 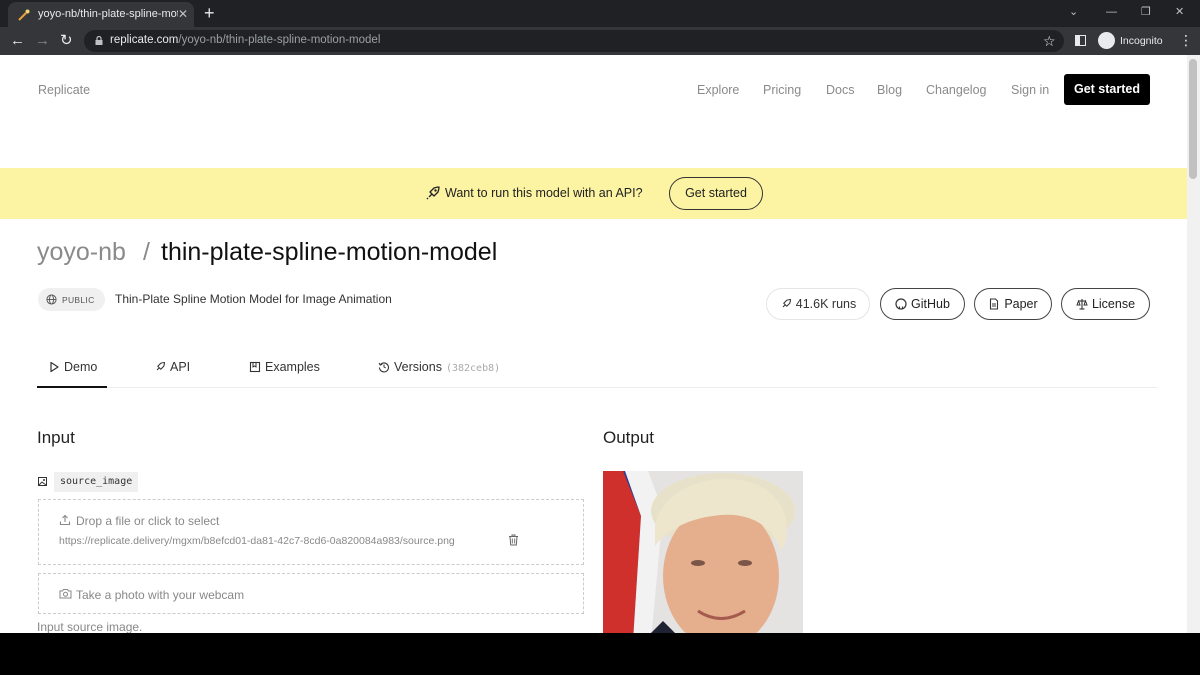 I want to click on run-count-badge: 41.6K runs, so click(x=818, y=304).